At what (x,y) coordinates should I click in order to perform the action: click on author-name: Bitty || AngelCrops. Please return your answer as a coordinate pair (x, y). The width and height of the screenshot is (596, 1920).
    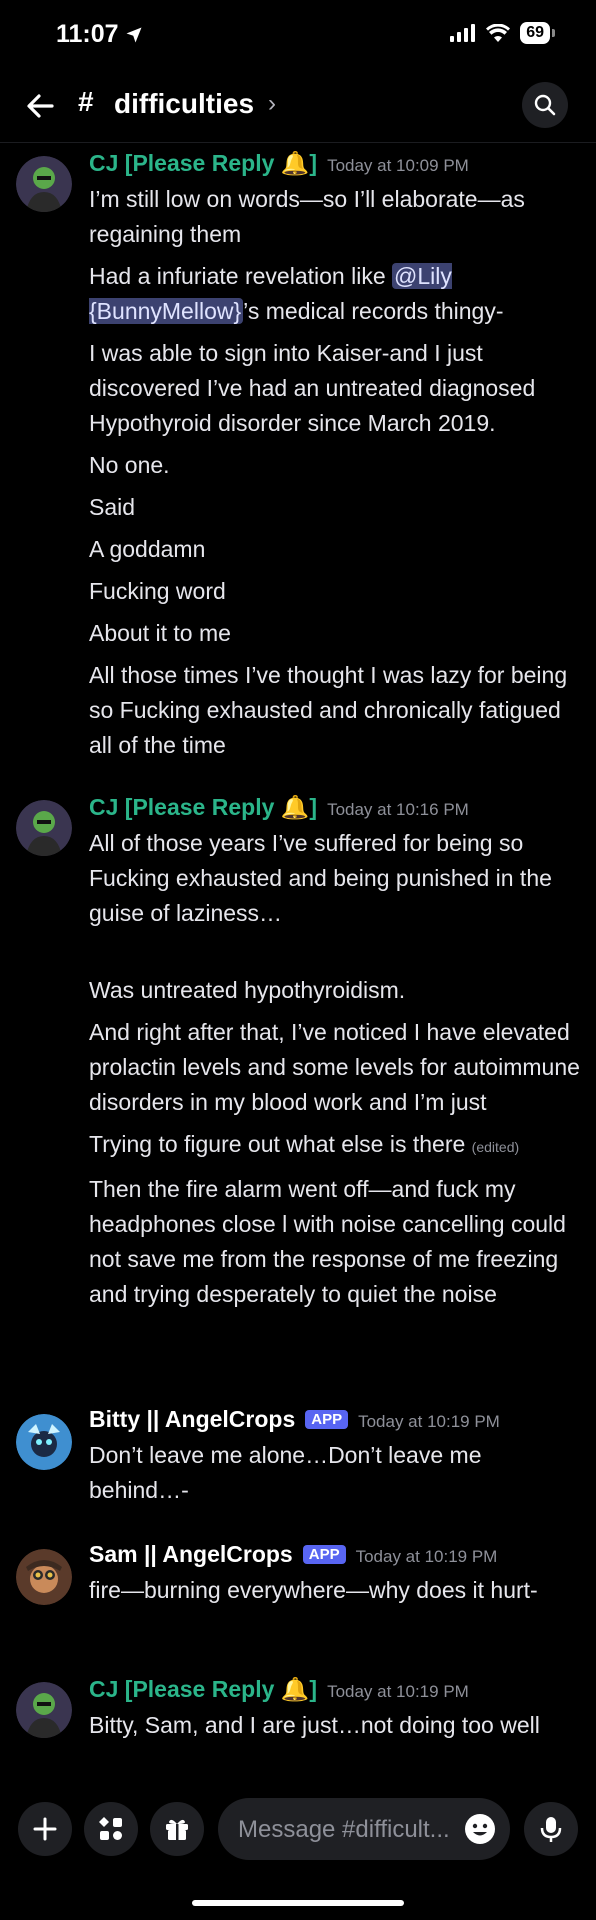
    Looking at the image, I should click on (192, 1419).